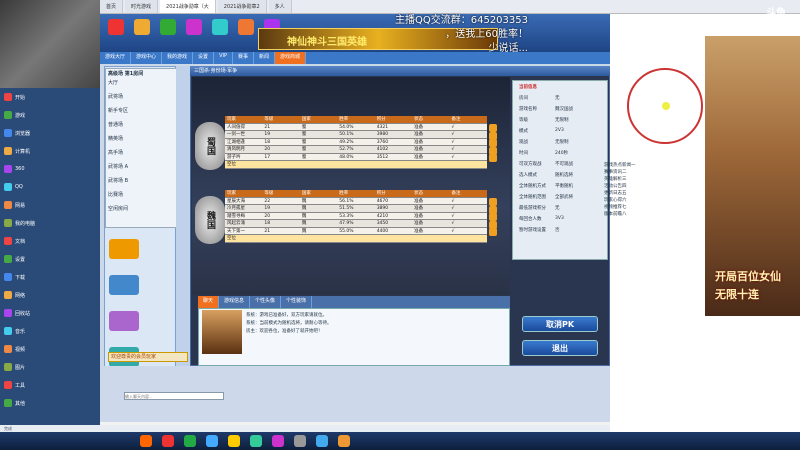 The image size is (800, 450). Describe the element at coordinates (560, 324) in the screenshot. I see `cancel-pk-button: 取消PK` at that location.